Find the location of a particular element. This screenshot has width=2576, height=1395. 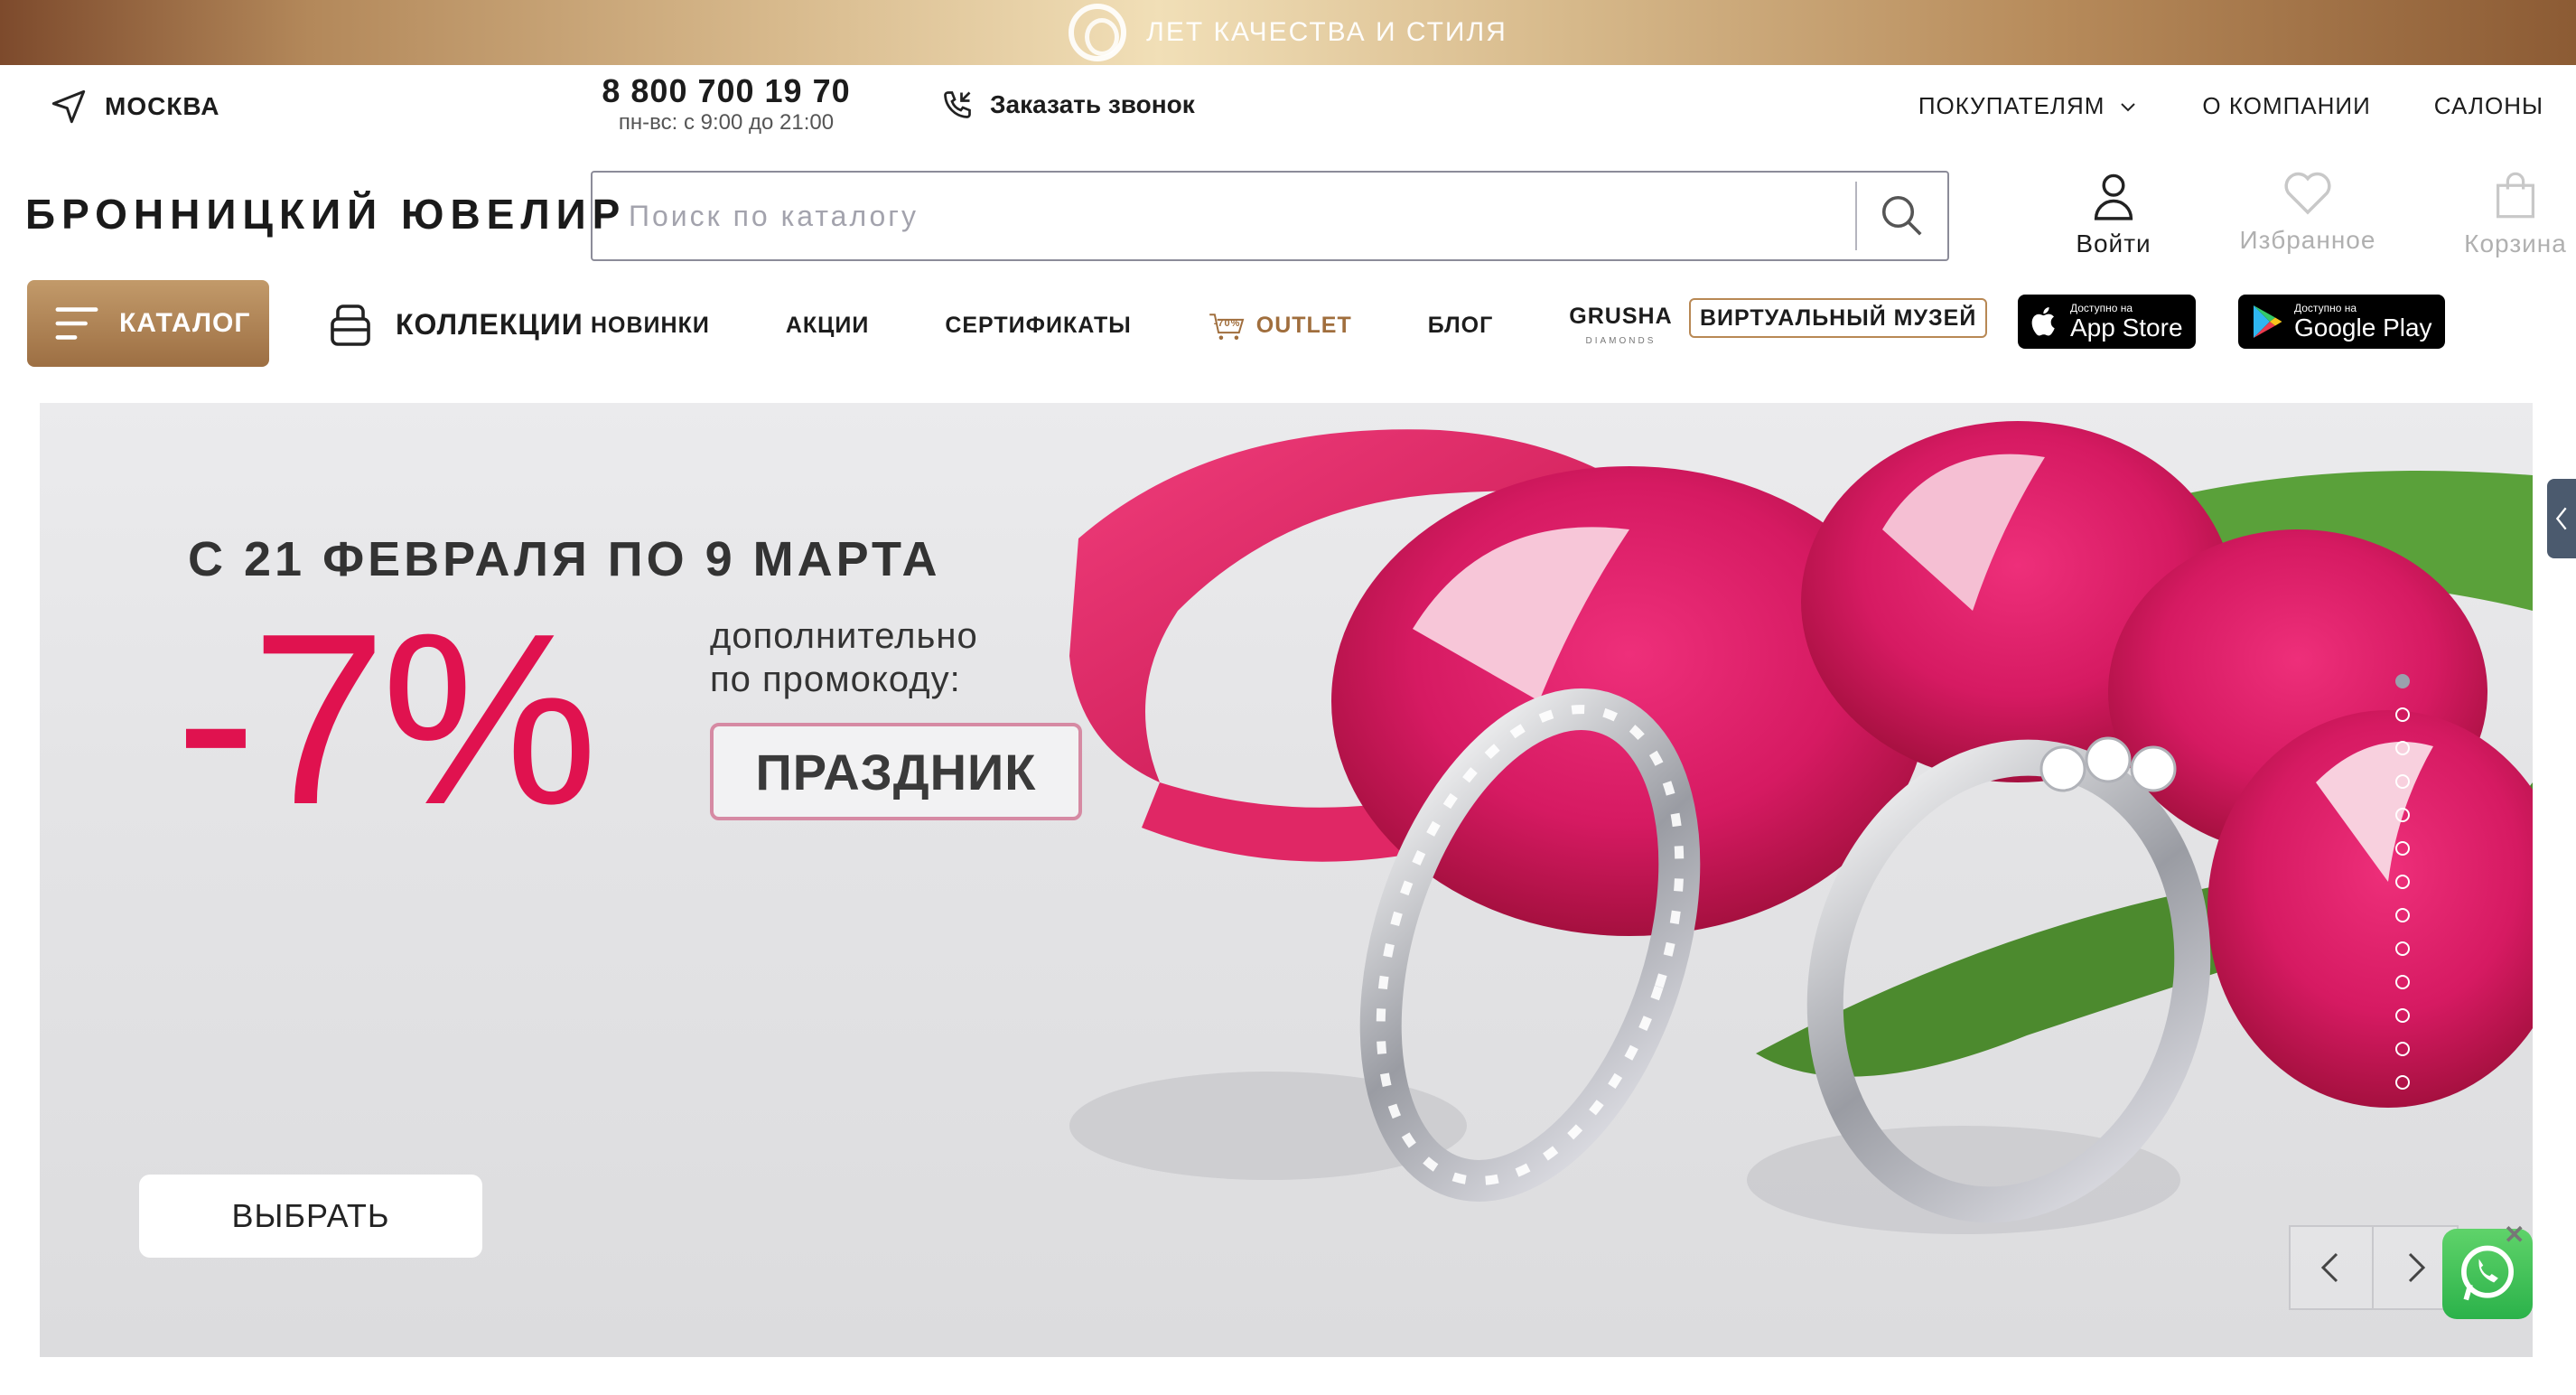

anniversary-banner: ЛЕТ КАЧЕСТВА И СТИЛЯ is located at coordinates (1288, 32).